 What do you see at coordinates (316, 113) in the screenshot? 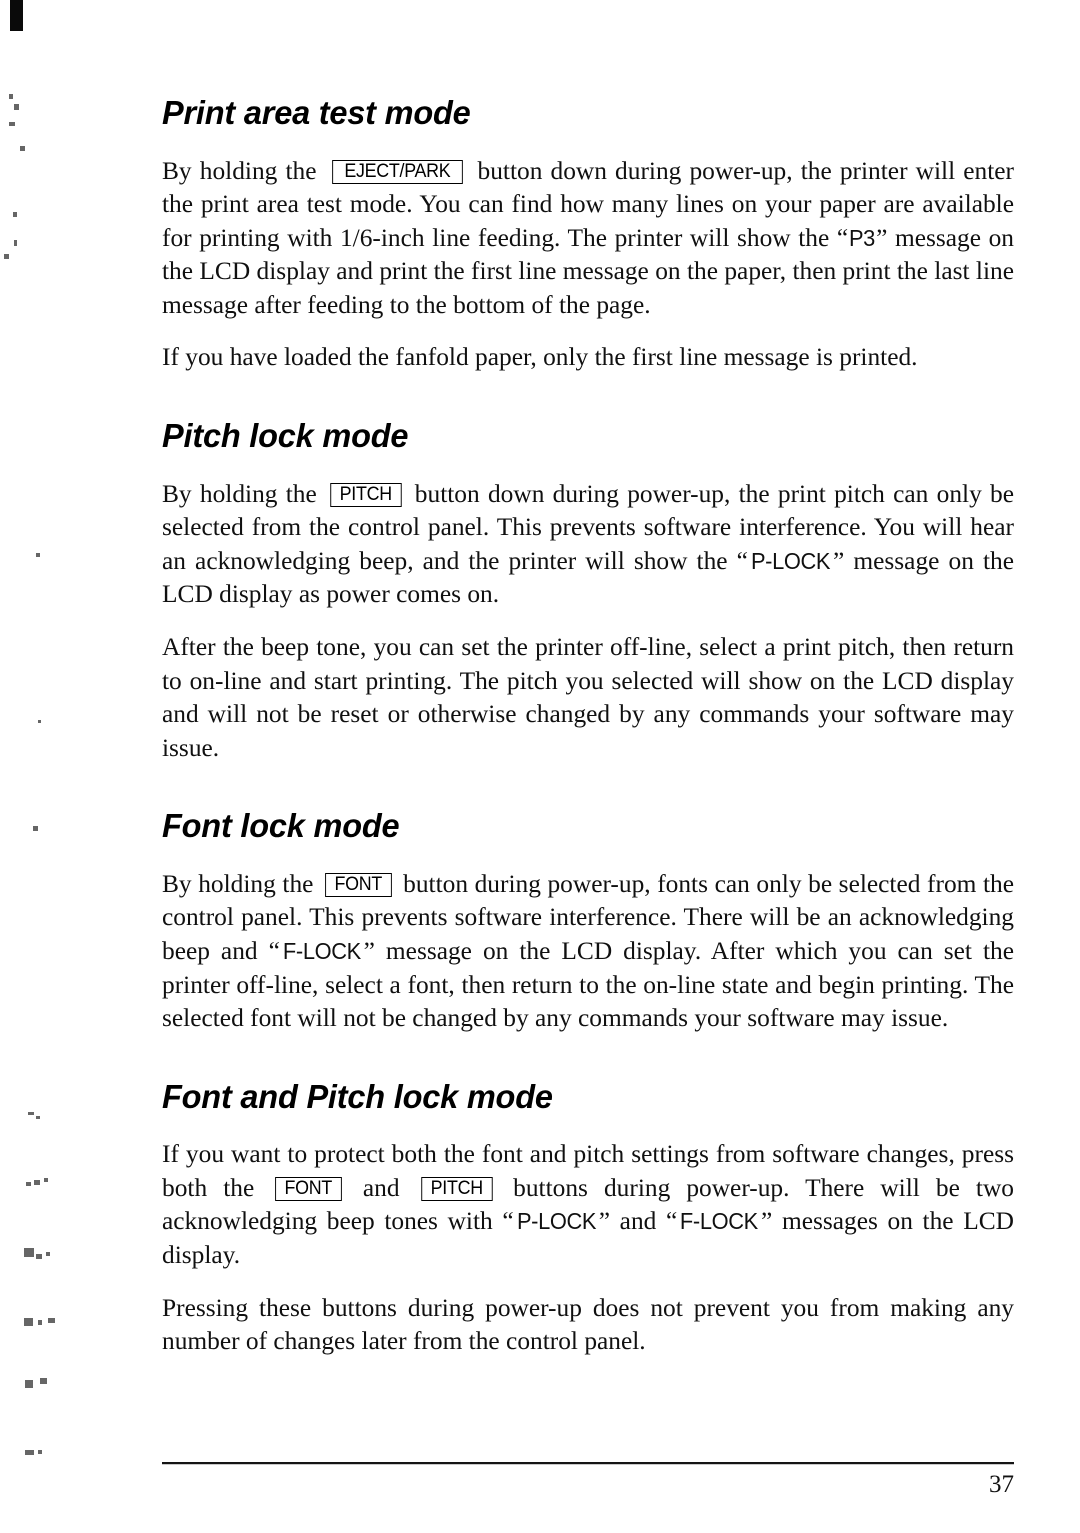
I see `section-heading-print-area-test-mode: Print area test mode` at bounding box center [316, 113].